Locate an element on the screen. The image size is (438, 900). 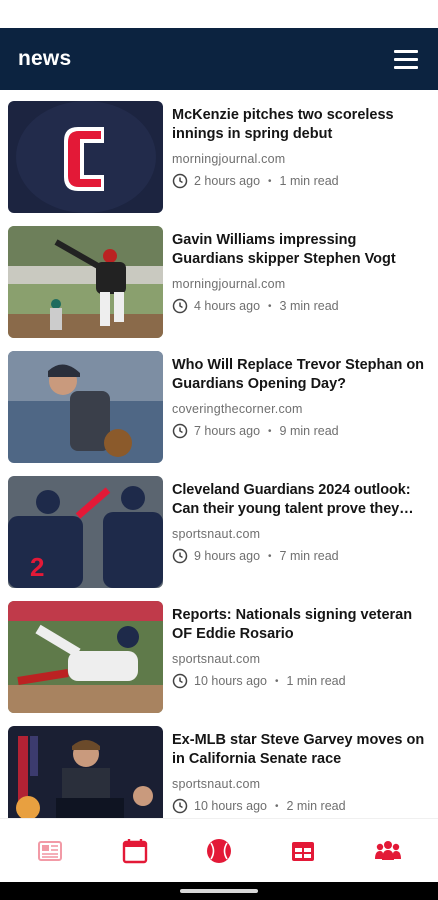
baseball-icon is located at coordinates (218, 850).